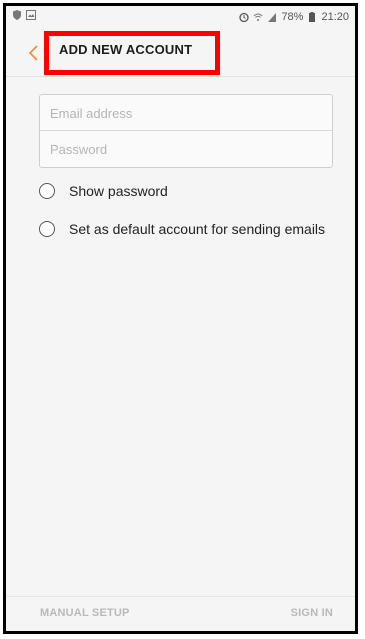  What do you see at coordinates (312, 17) in the screenshot?
I see `battery-icon` at bounding box center [312, 17].